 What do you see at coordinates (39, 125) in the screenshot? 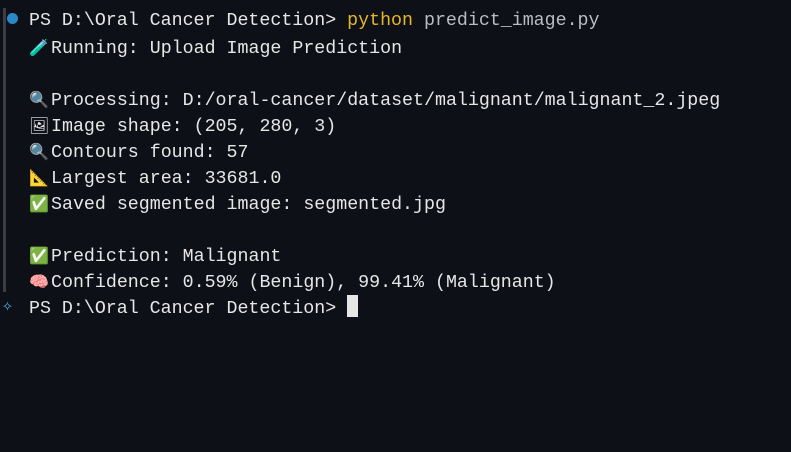
I see `picture-icon: 🖼` at bounding box center [39, 125].